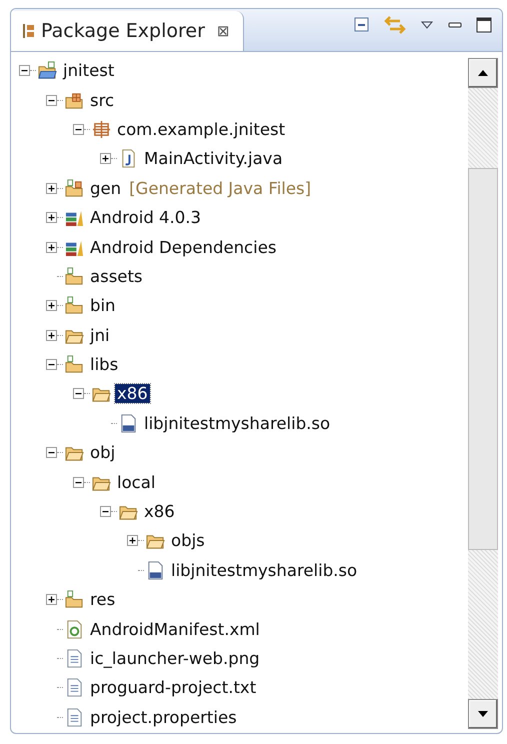 The height and width of the screenshot is (744, 507). I want to click on tree-item: res, so click(103, 600).